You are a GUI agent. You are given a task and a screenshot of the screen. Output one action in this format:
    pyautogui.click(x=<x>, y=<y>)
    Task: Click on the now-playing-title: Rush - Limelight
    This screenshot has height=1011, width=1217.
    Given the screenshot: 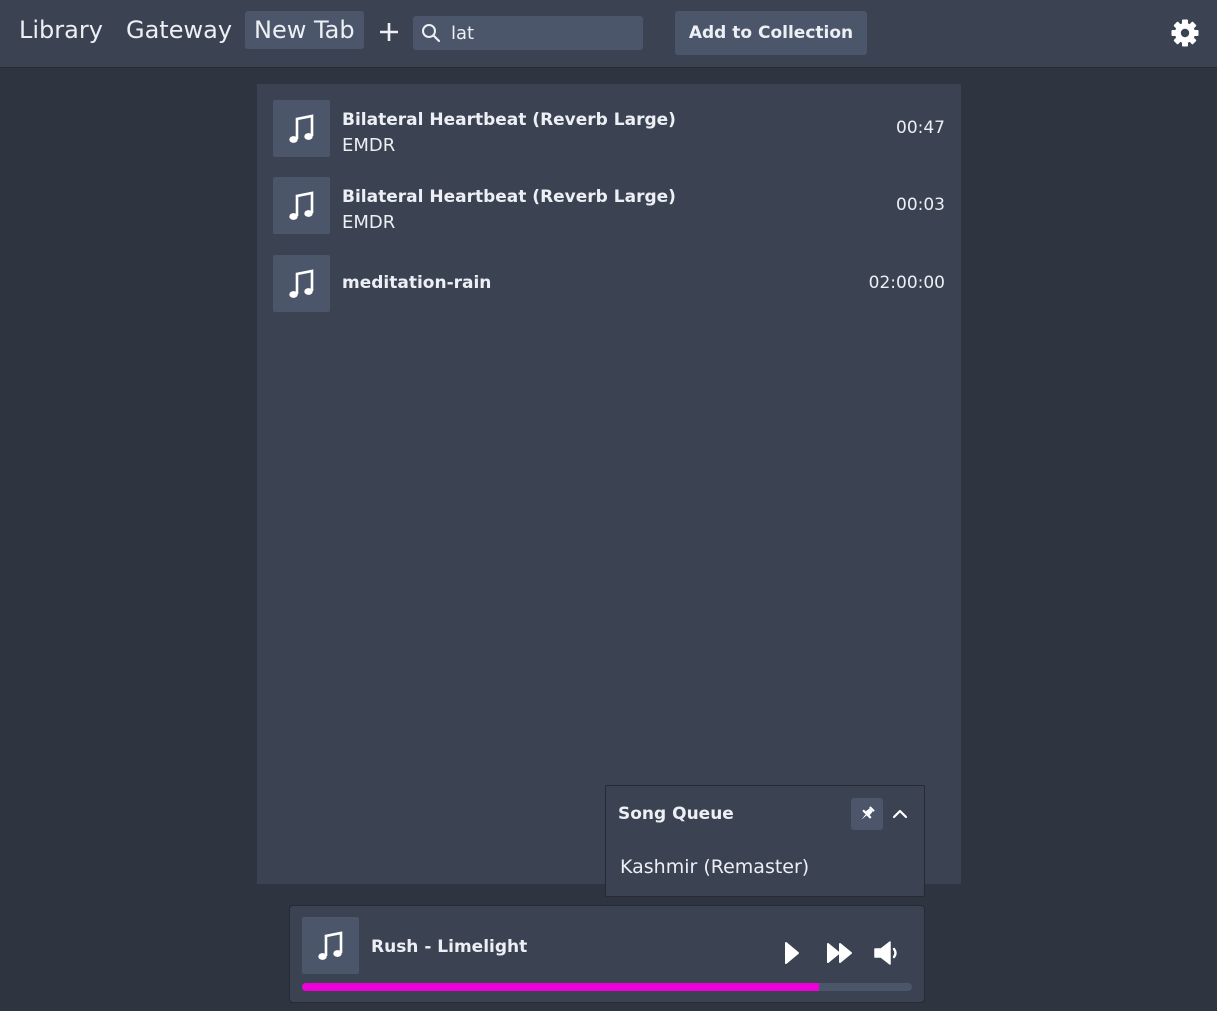 What is the action you would take?
    pyautogui.click(x=449, y=947)
    